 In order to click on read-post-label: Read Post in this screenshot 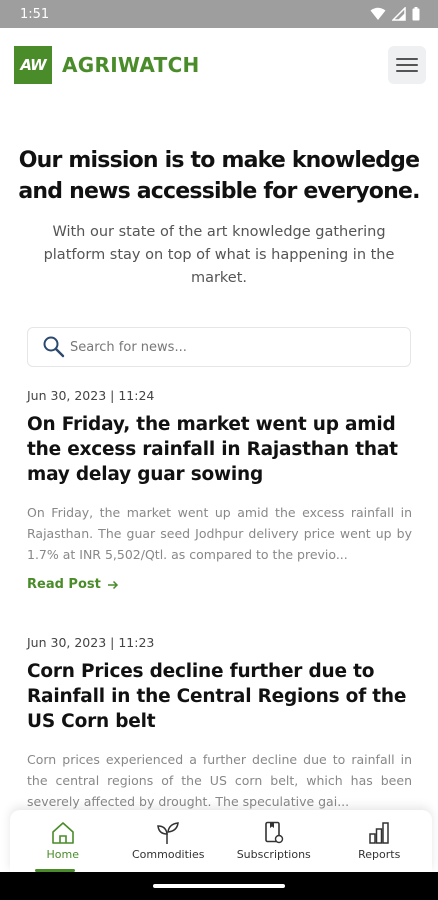, I will do `click(64, 584)`.